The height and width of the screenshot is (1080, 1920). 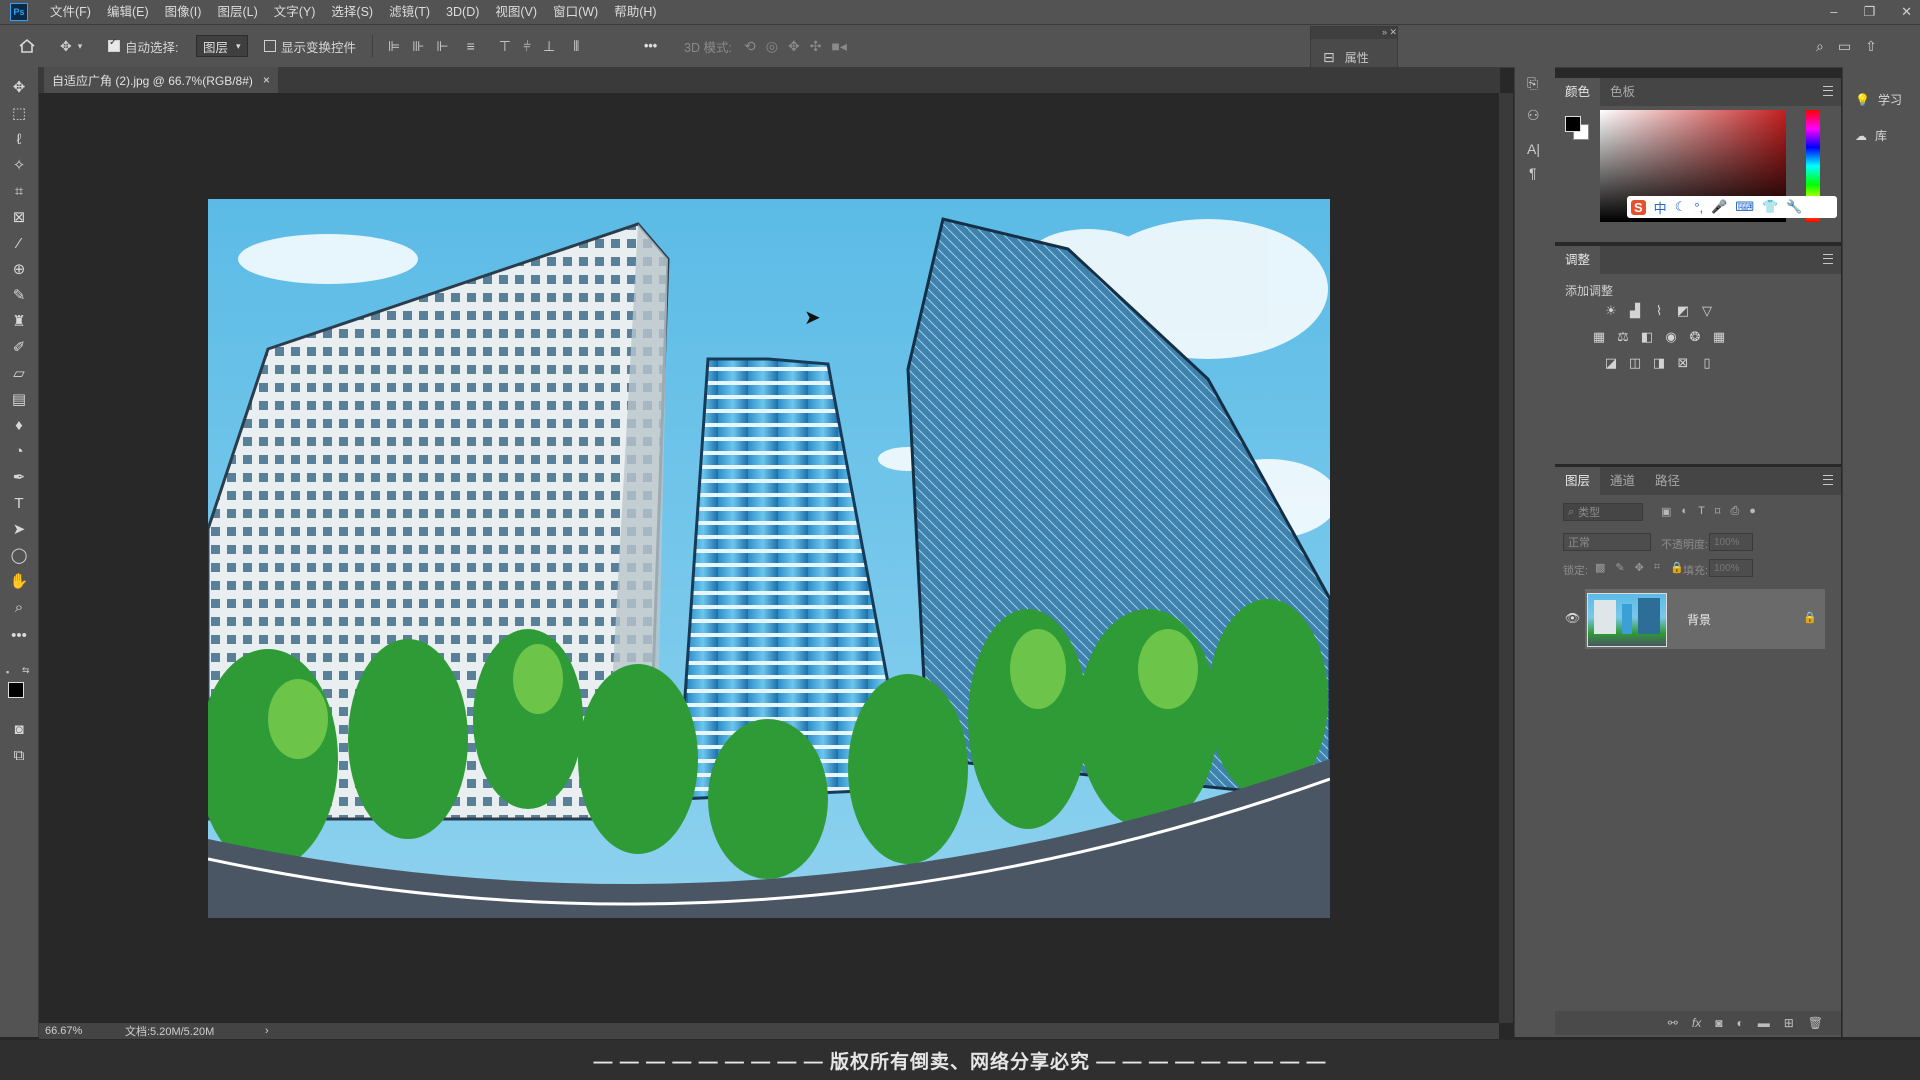 I want to click on distribute-h-icon: ⦀, so click(x=576, y=46).